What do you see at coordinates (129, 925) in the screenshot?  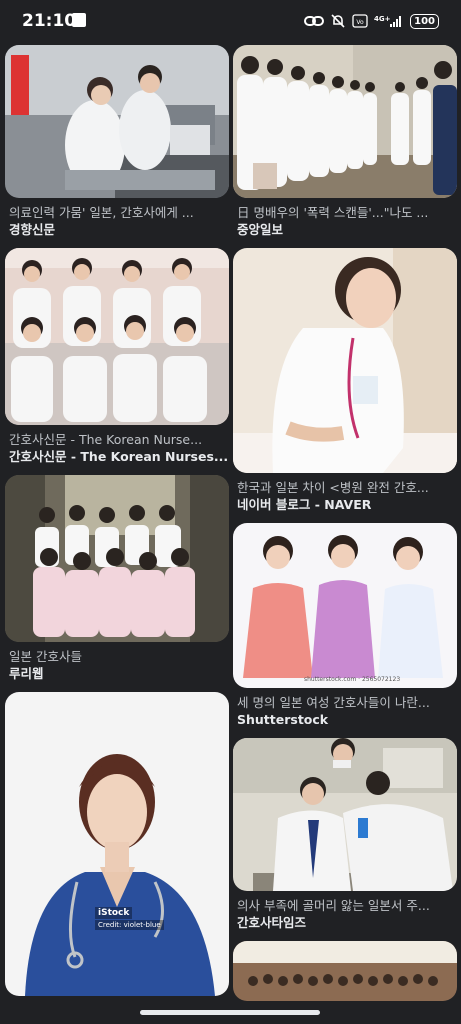 I see `istock-credit: Credit: violet-blue` at bounding box center [129, 925].